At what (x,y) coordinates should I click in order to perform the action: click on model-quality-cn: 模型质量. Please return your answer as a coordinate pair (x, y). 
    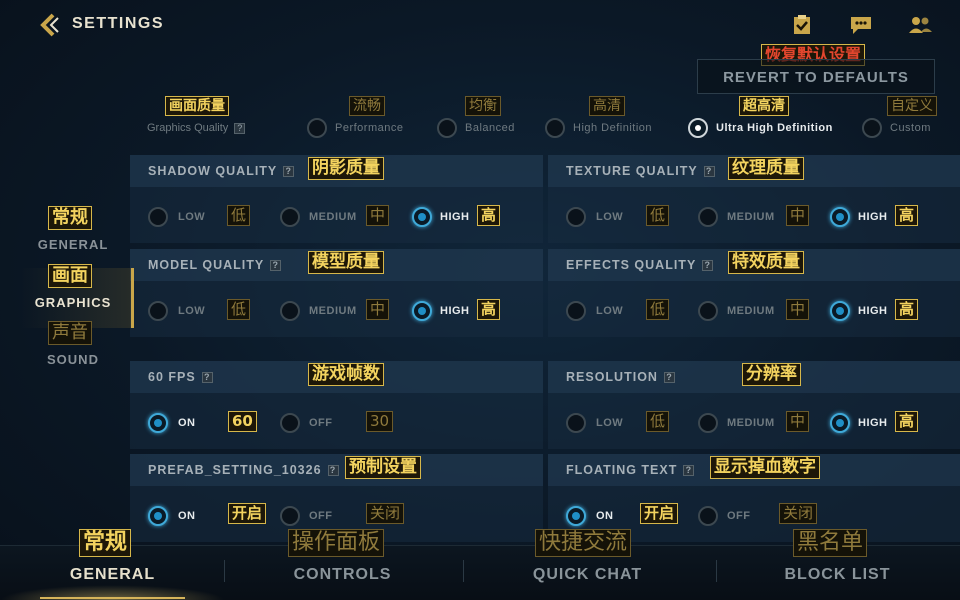
    Looking at the image, I should click on (346, 262).